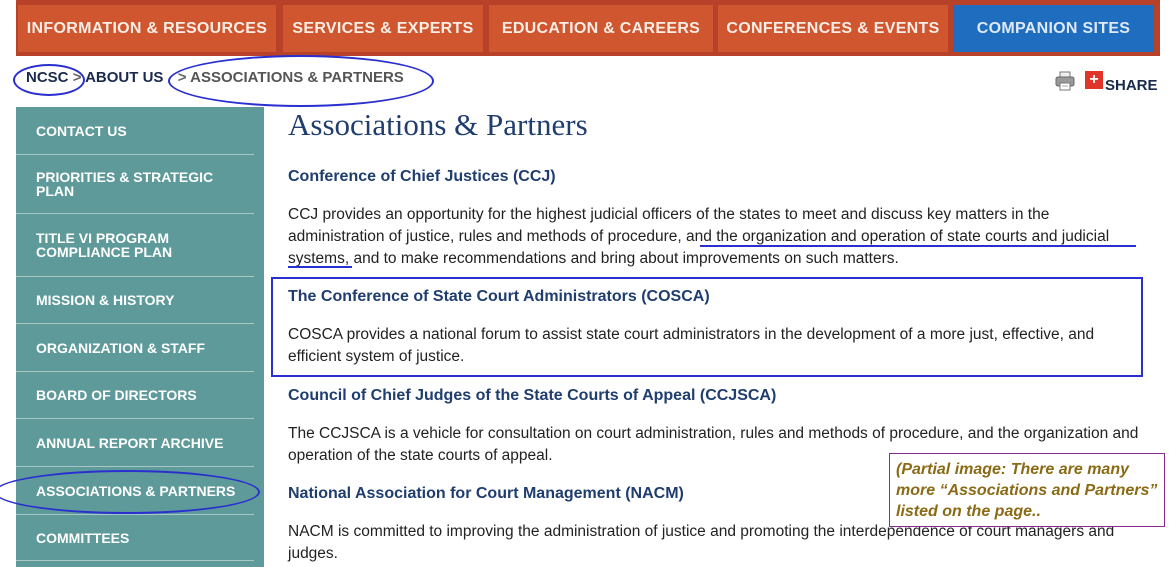  What do you see at coordinates (1053, 28) in the screenshot?
I see `nav-tab-companion-sites: COMPANION SITES` at bounding box center [1053, 28].